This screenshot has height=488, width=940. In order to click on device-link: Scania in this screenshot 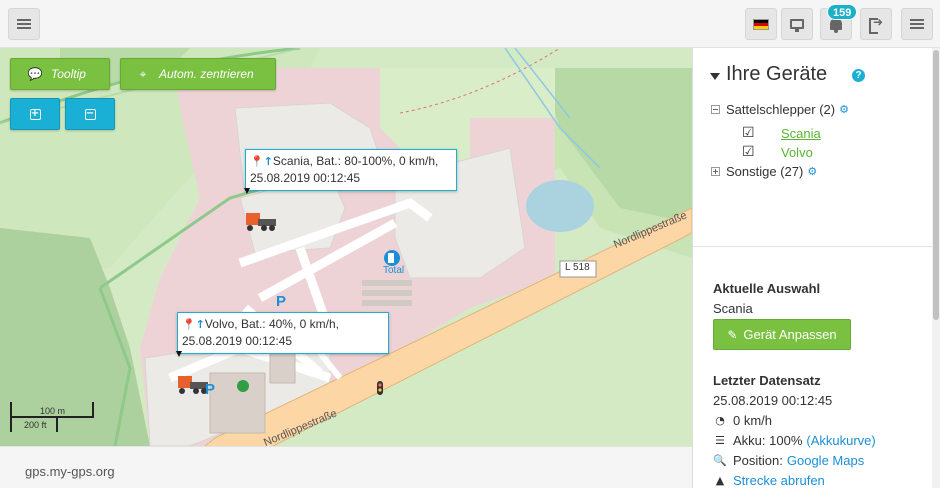, I will do `click(801, 133)`.